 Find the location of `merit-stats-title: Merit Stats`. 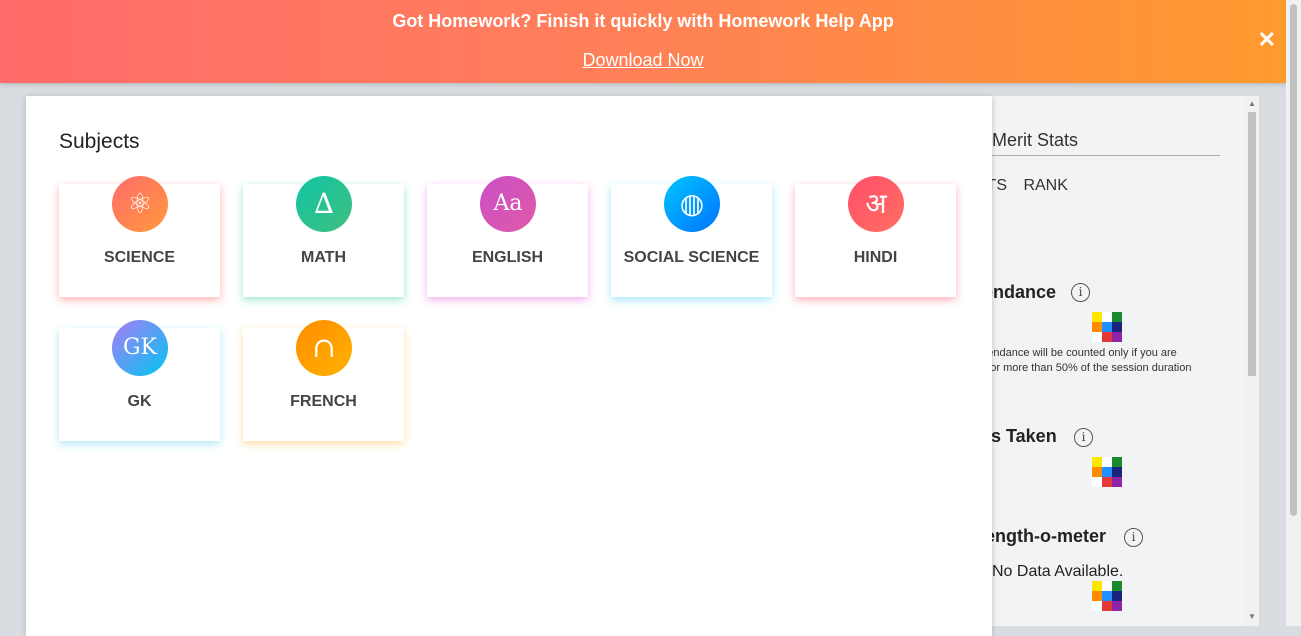

merit-stats-title: Merit Stats is located at coordinates (1035, 140).